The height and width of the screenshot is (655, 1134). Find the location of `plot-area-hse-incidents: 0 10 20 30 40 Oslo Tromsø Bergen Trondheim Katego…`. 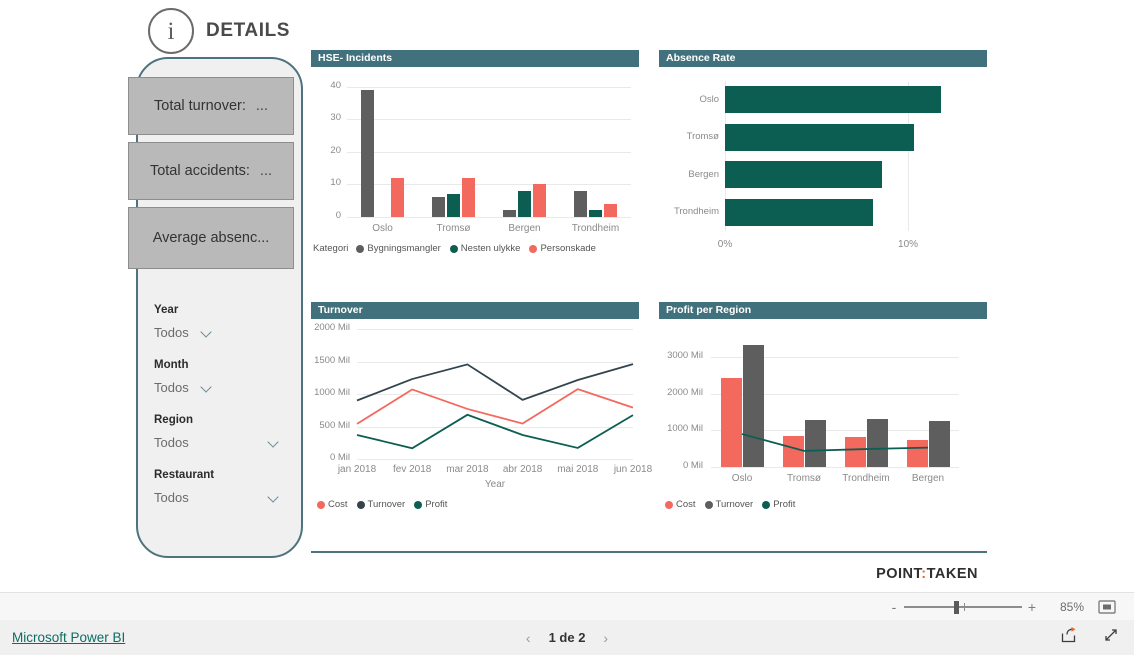

plot-area-hse-incidents: 0 10 20 30 40 Oslo Tromsø Bergen Trondheim Katego… is located at coordinates (475, 166).